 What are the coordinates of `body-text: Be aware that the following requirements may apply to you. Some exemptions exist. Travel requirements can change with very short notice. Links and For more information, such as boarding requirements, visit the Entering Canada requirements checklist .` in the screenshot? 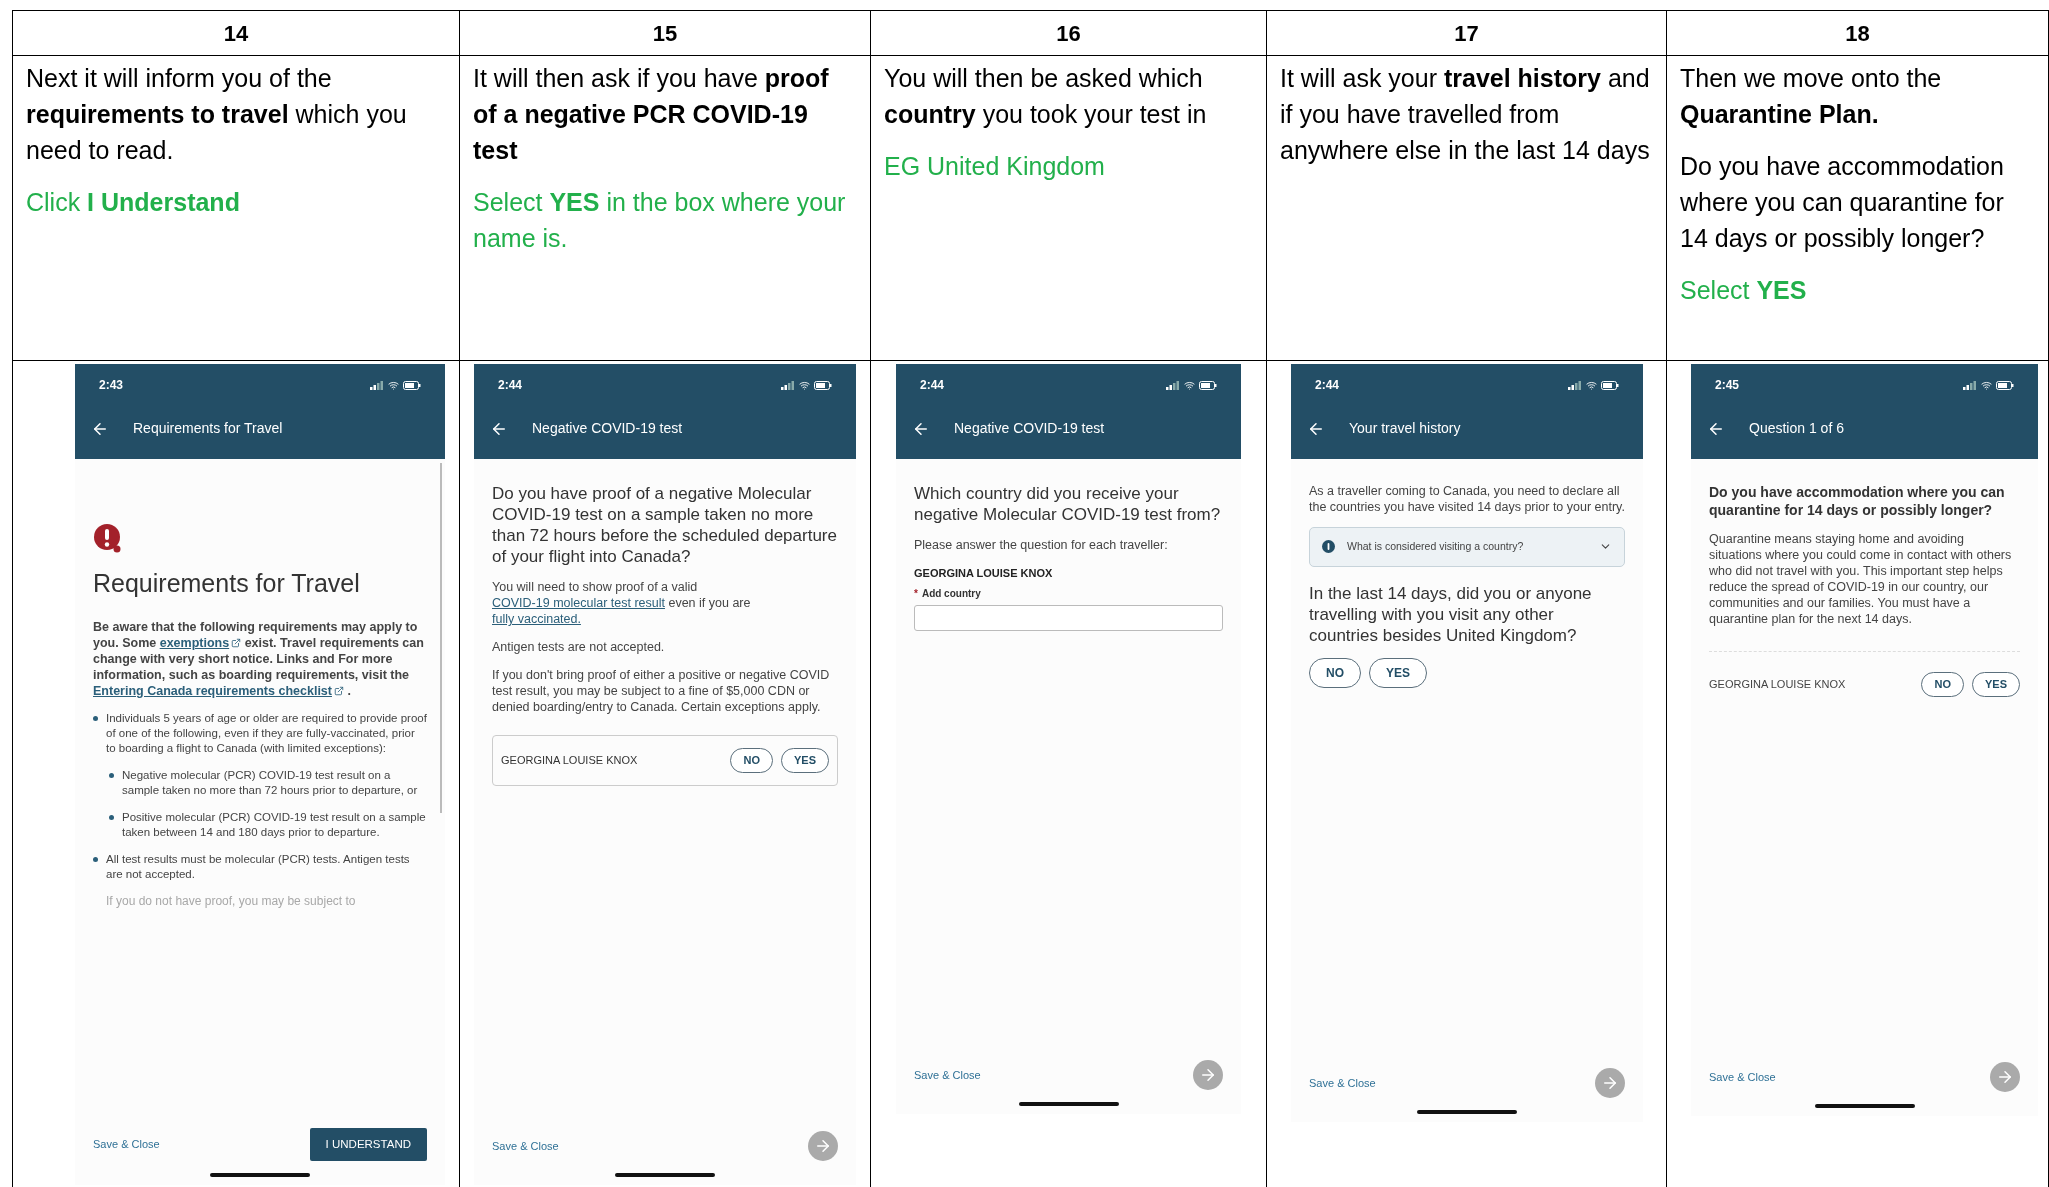 It's located at (259, 658).